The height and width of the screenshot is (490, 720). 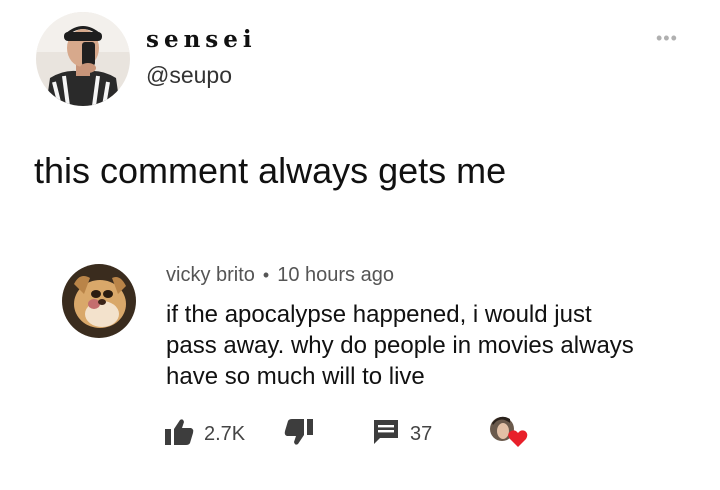 What do you see at coordinates (421, 433) in the screenshot?
I see `reply-count: 37` at bounding box center [421, 433].